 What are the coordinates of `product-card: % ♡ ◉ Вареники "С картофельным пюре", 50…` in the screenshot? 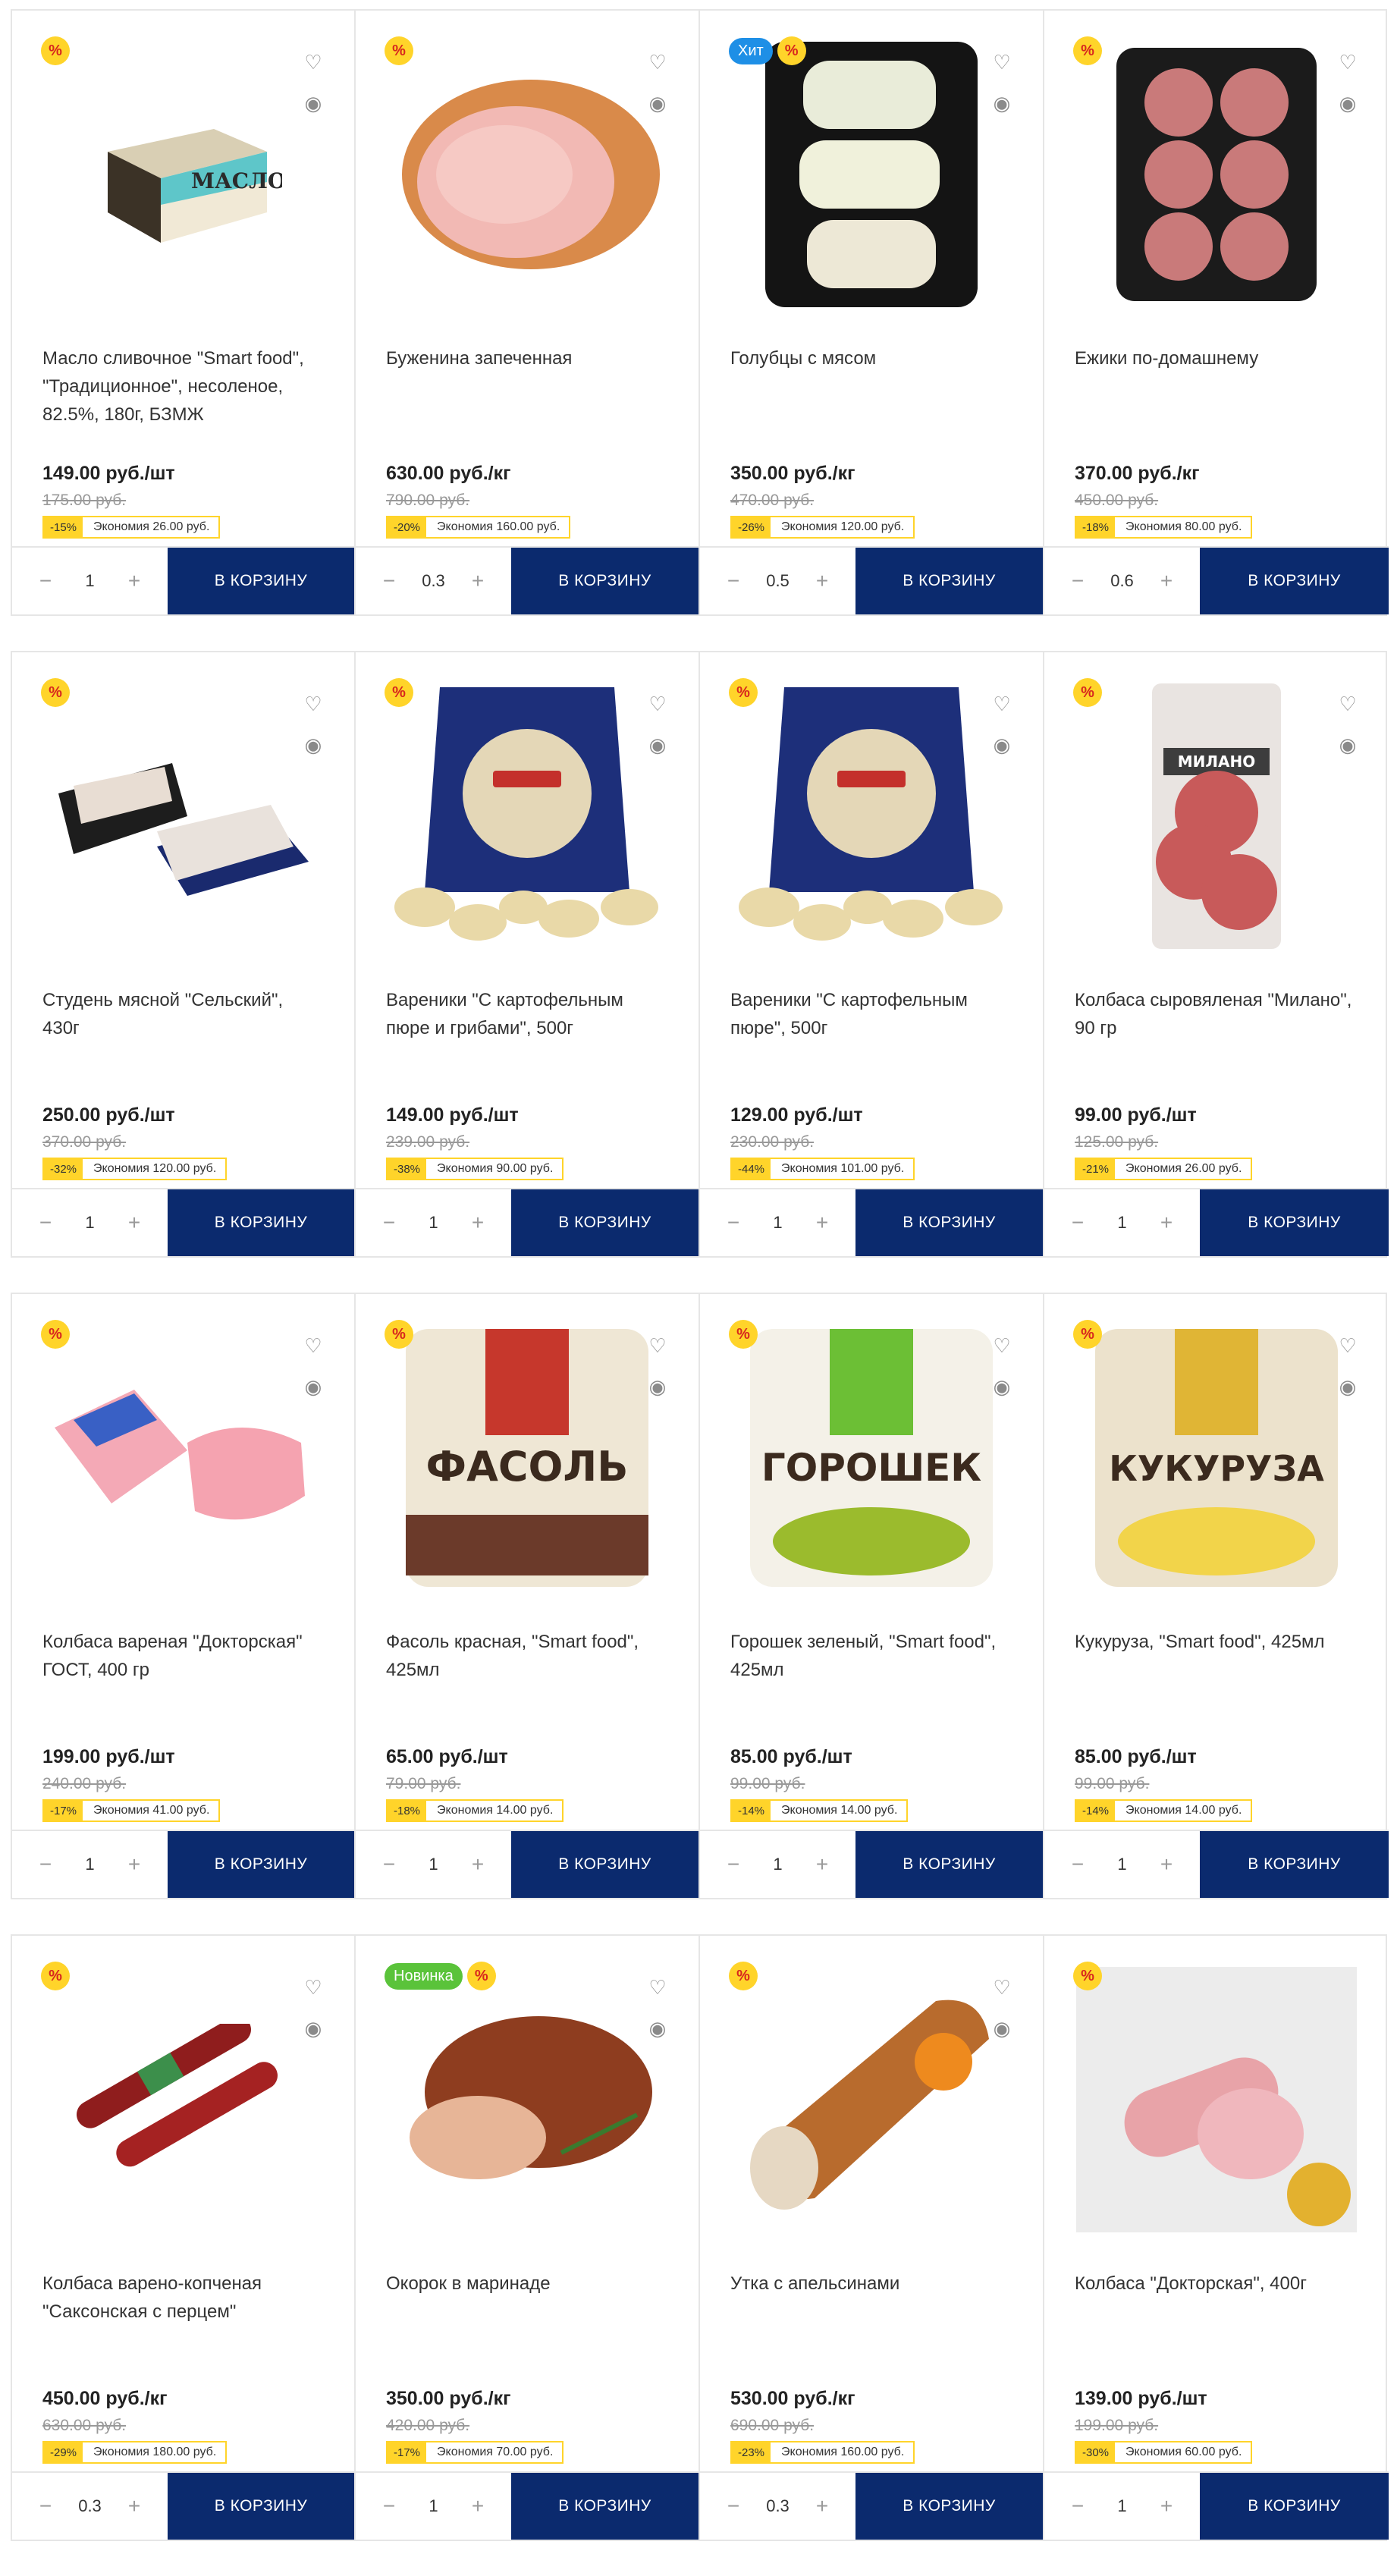 It's located at (872, 954).